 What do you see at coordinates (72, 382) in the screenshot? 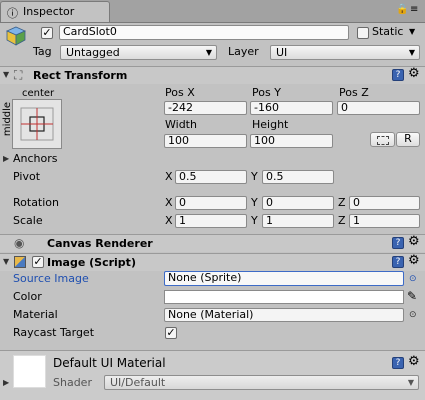
I see `shader-label: Shader` at bounding box center [72, 382].